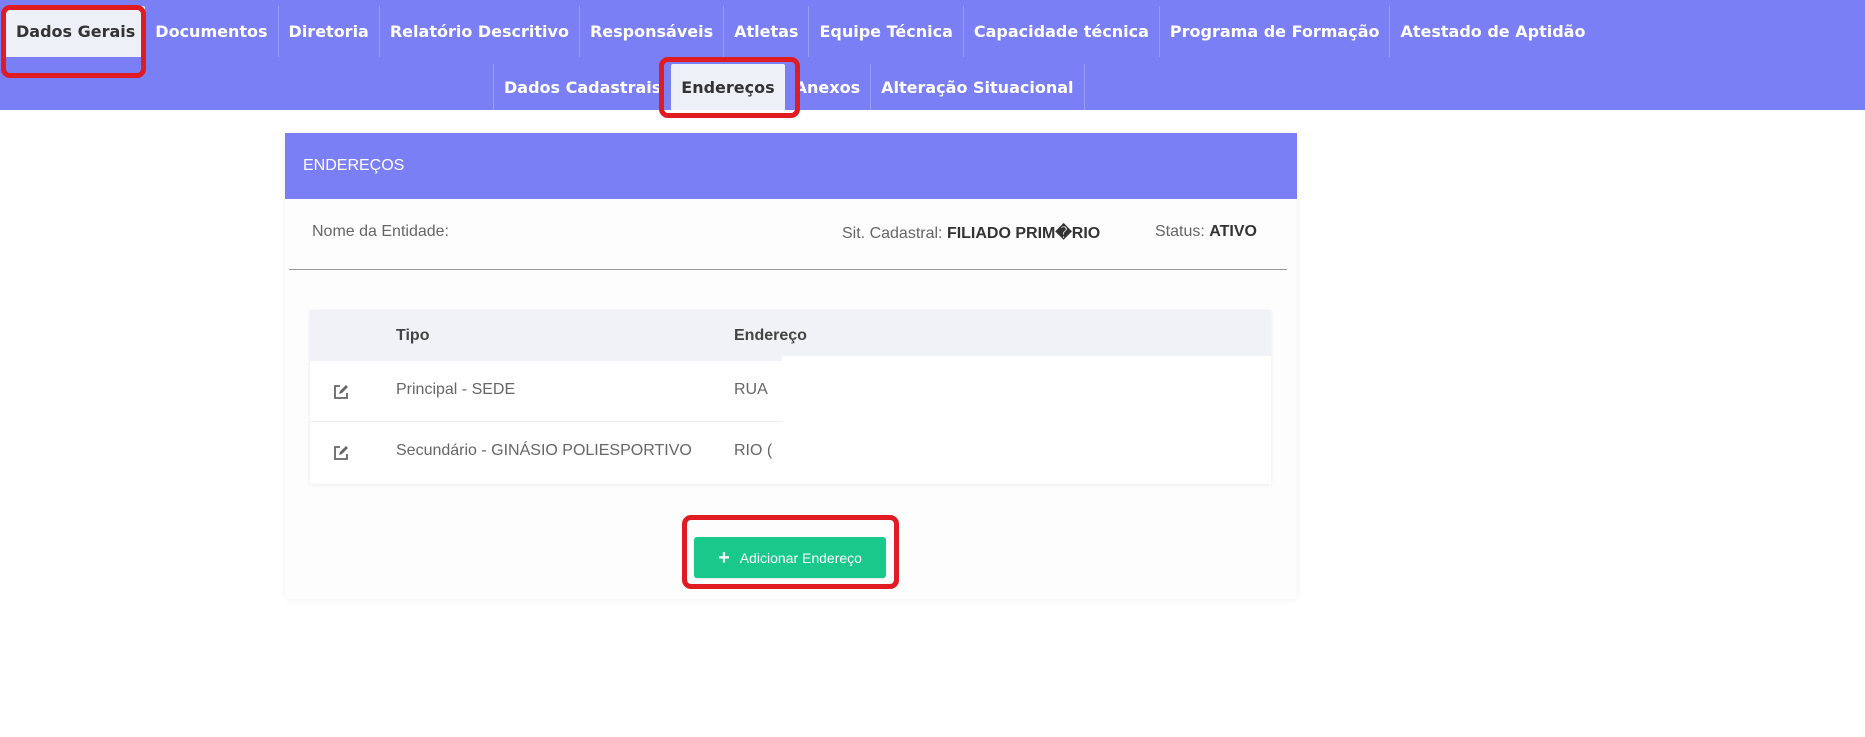 The image size is (1865, 737). I want to click on tab-programa-de-formacao: Programa de Formação, so click(1274, 31).